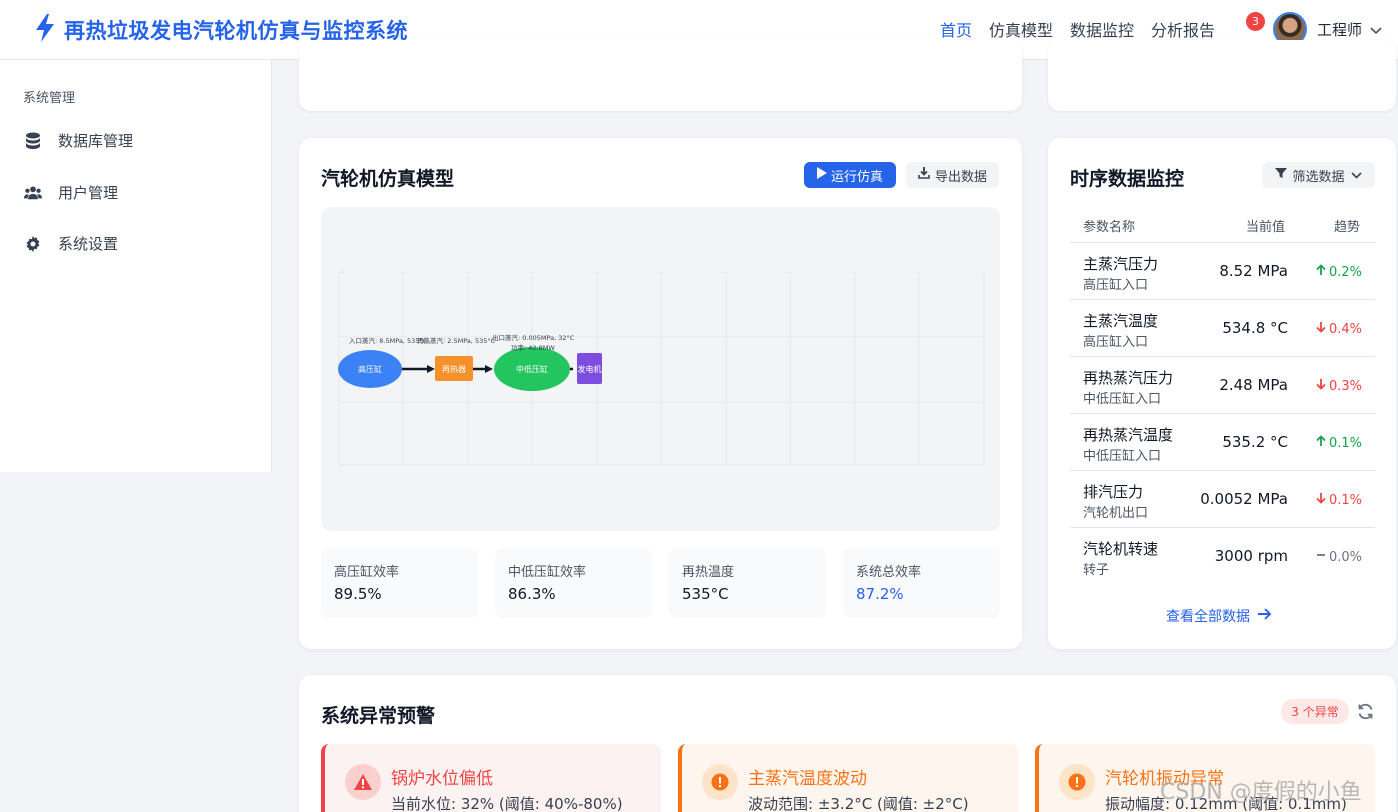  I want to click on view-all-data-link: 查看全部数据, so click(1219, 616).